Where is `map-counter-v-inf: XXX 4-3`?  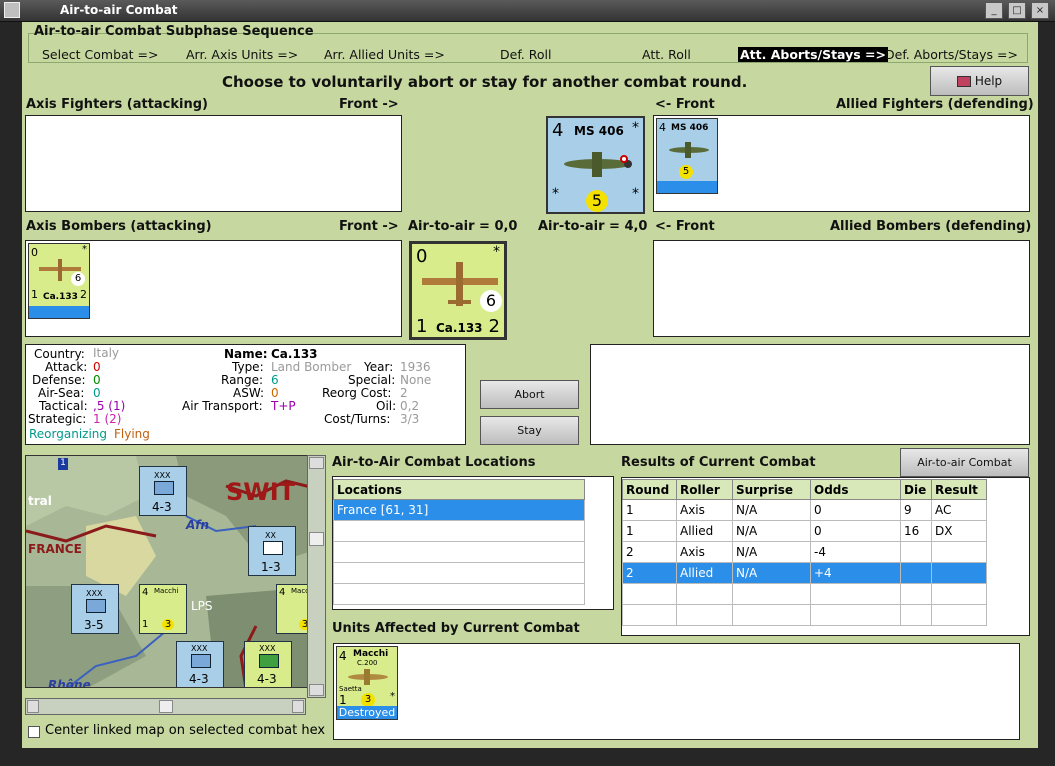 map-counter-v-inf: XXX 4-3 is located at coordinates (268, 664).